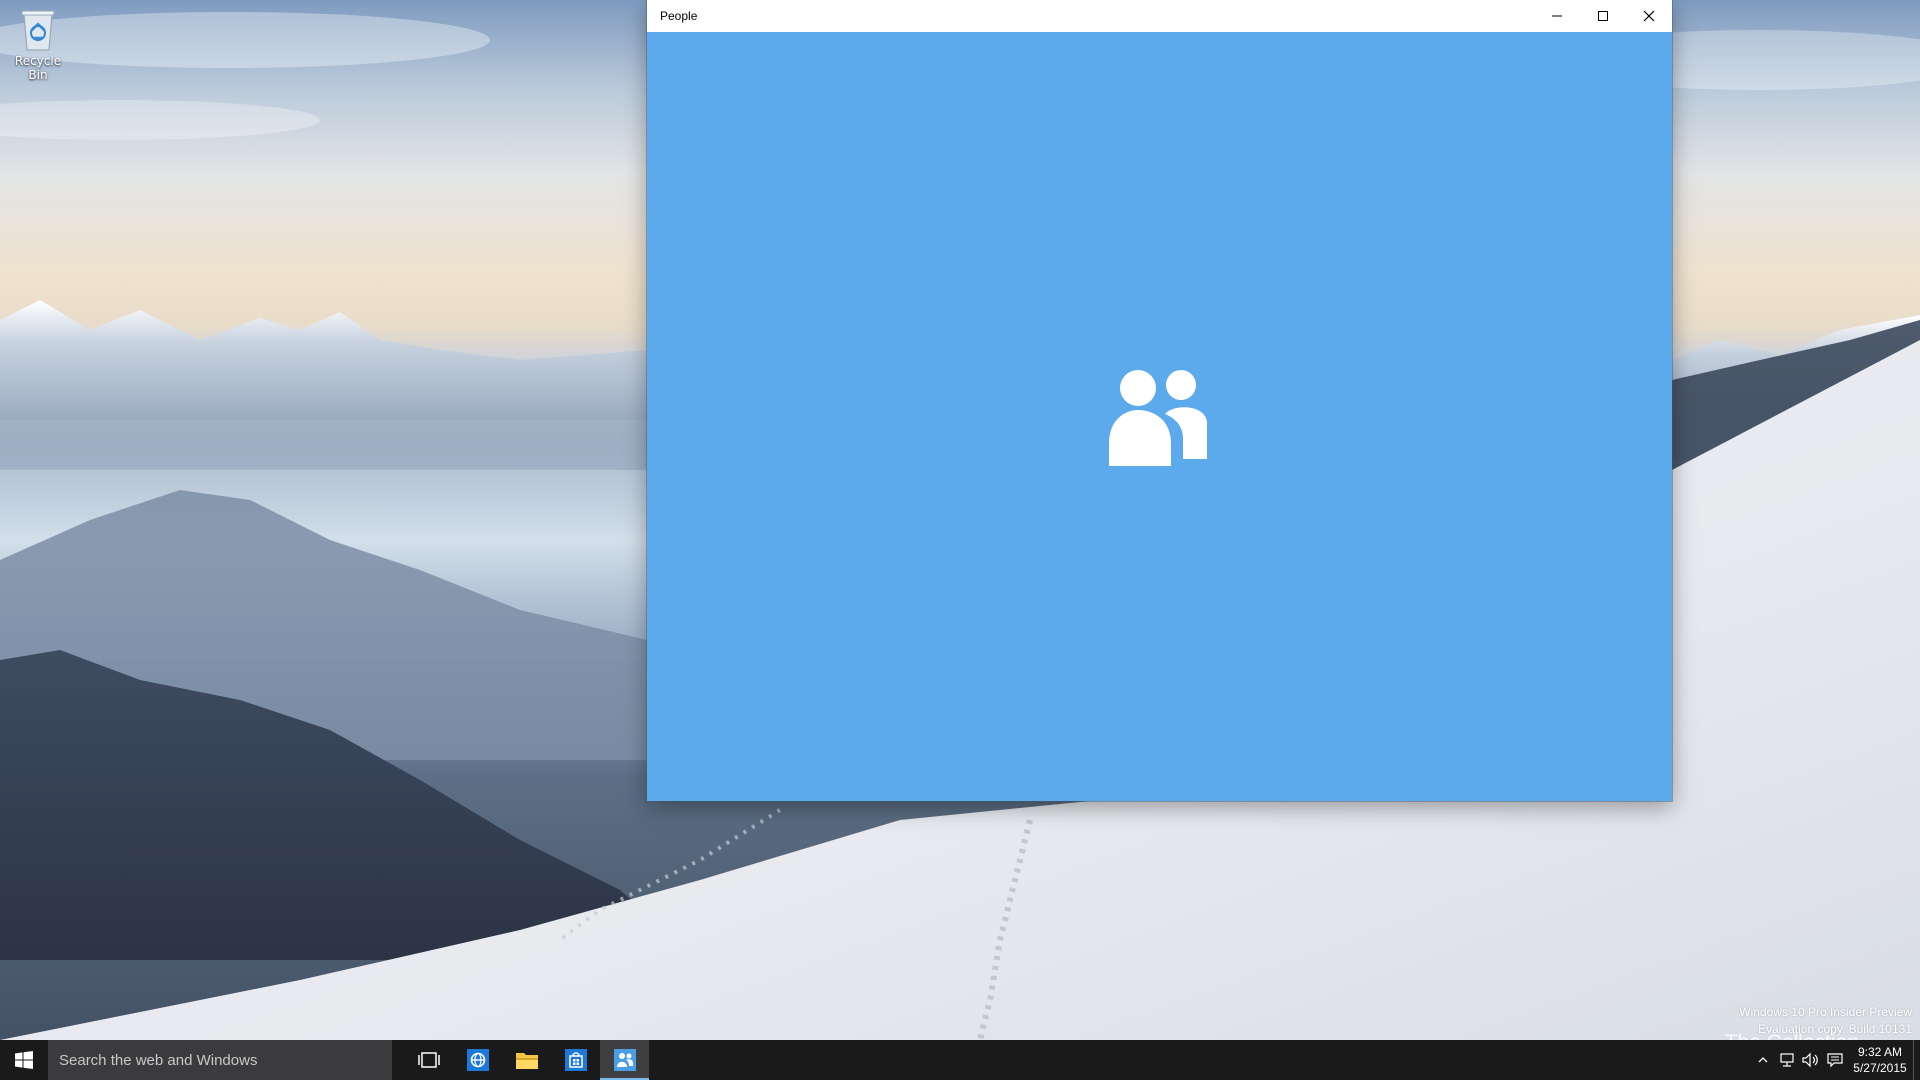 Image resolution: width=1920 pixels, height=1080 pixels. I want to click on notification-icon, so click(1835, 1060).